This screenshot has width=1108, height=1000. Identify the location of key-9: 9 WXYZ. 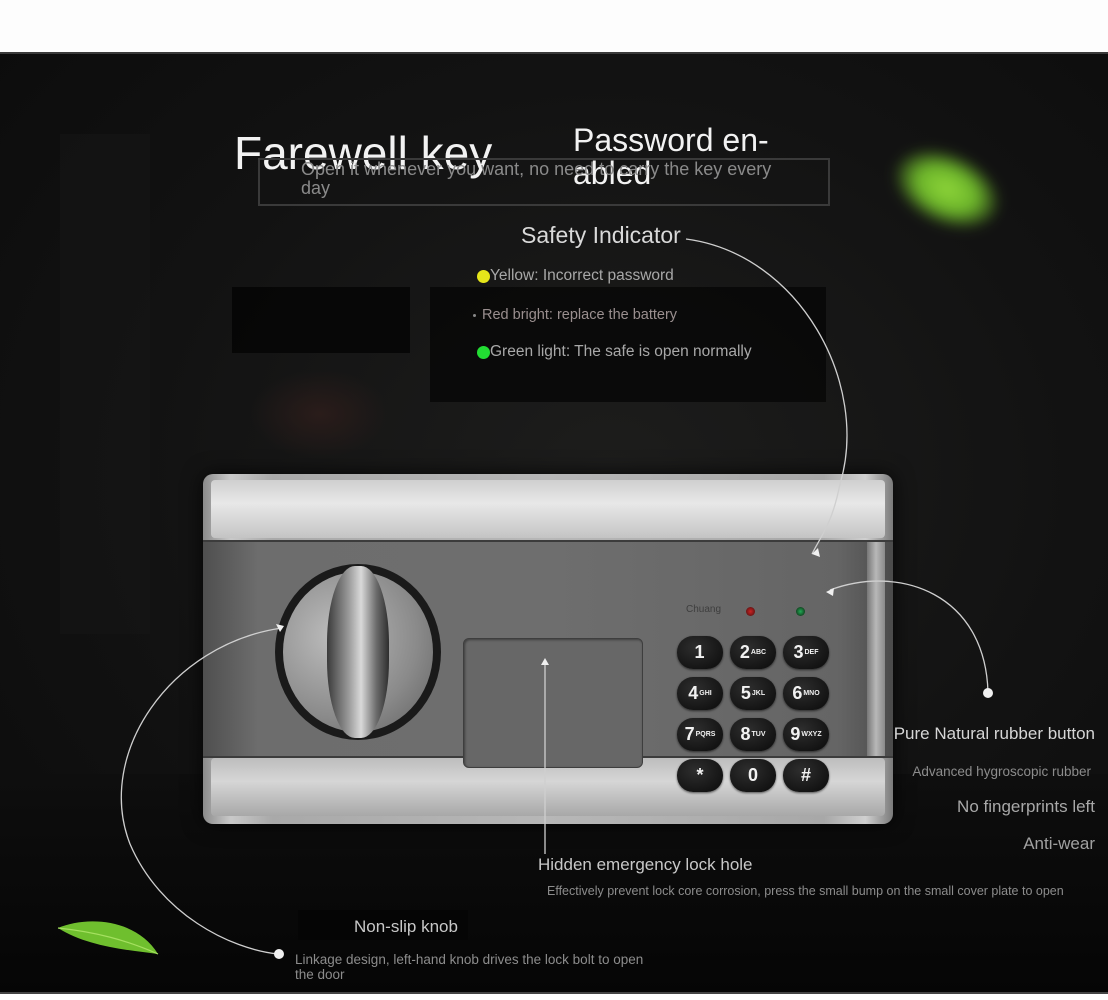
(806, 734).